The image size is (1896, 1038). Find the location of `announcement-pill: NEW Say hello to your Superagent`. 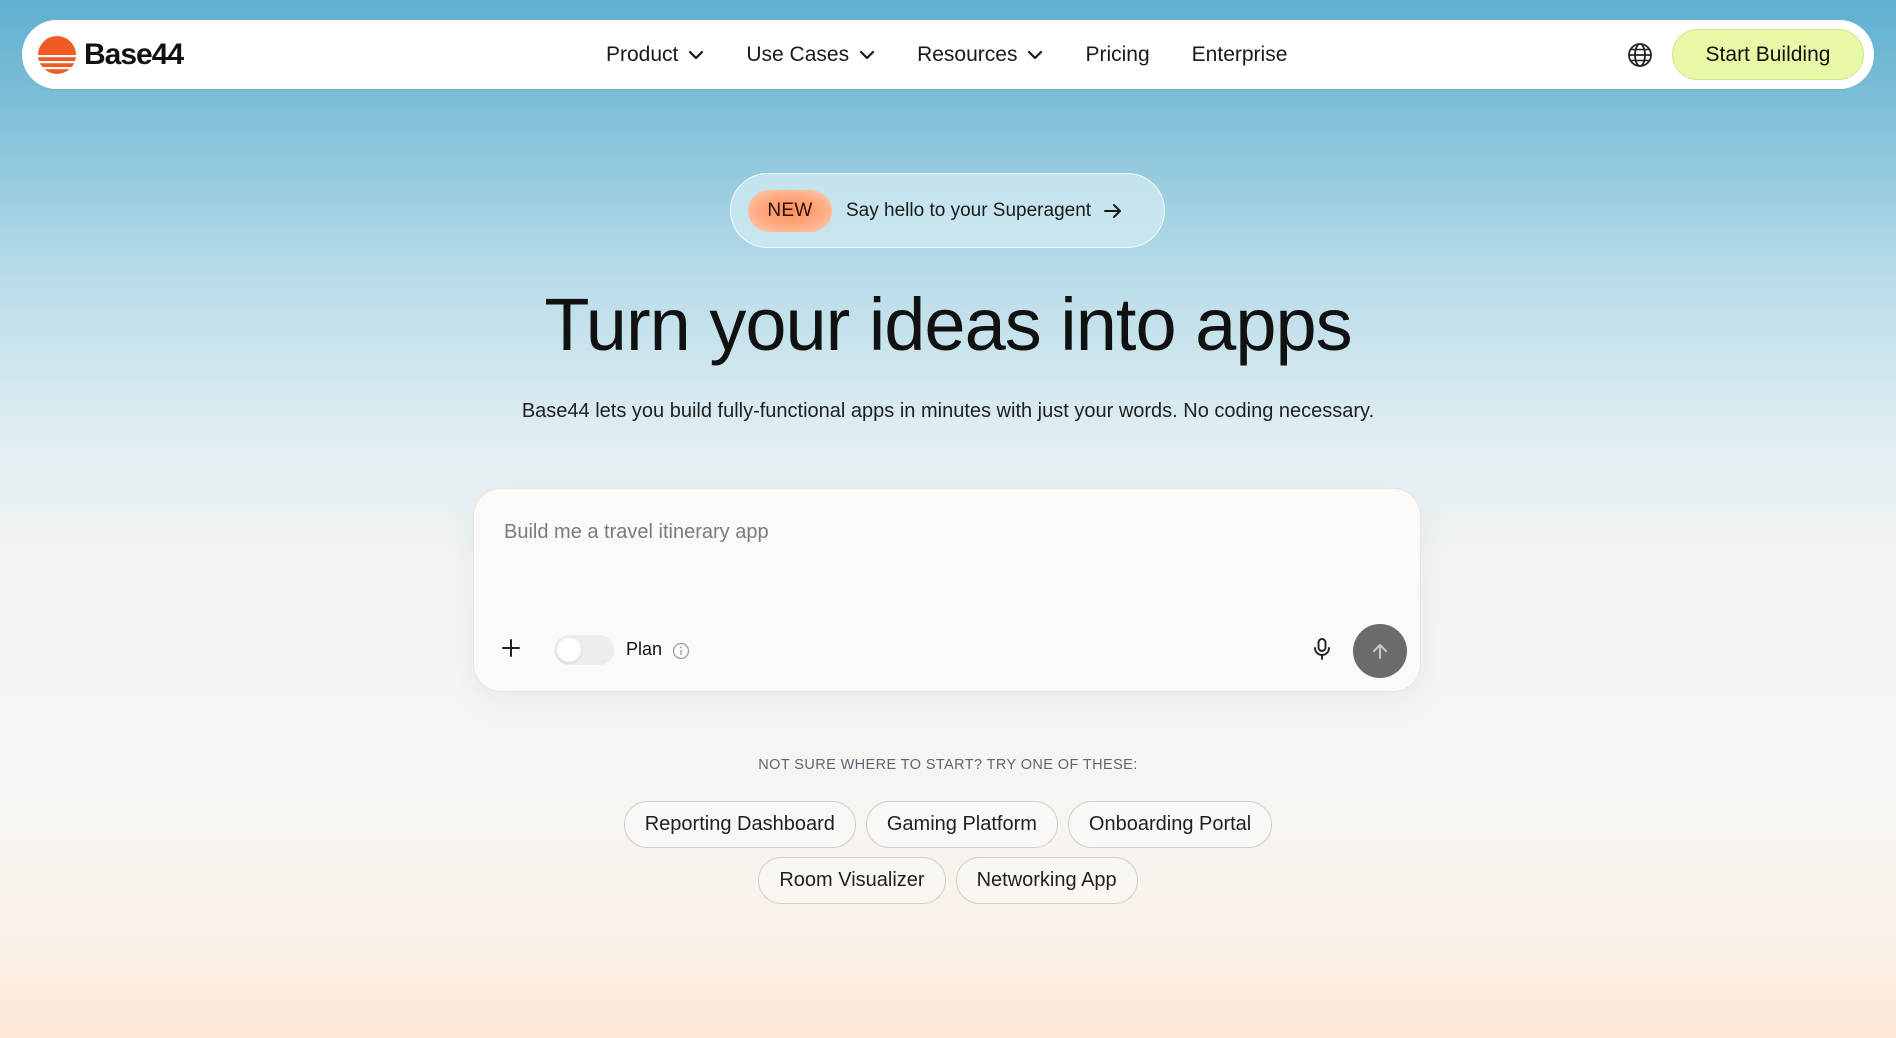

announcement-pill: NEW Say hello to your Superagent is located at coordinates (947, 210).